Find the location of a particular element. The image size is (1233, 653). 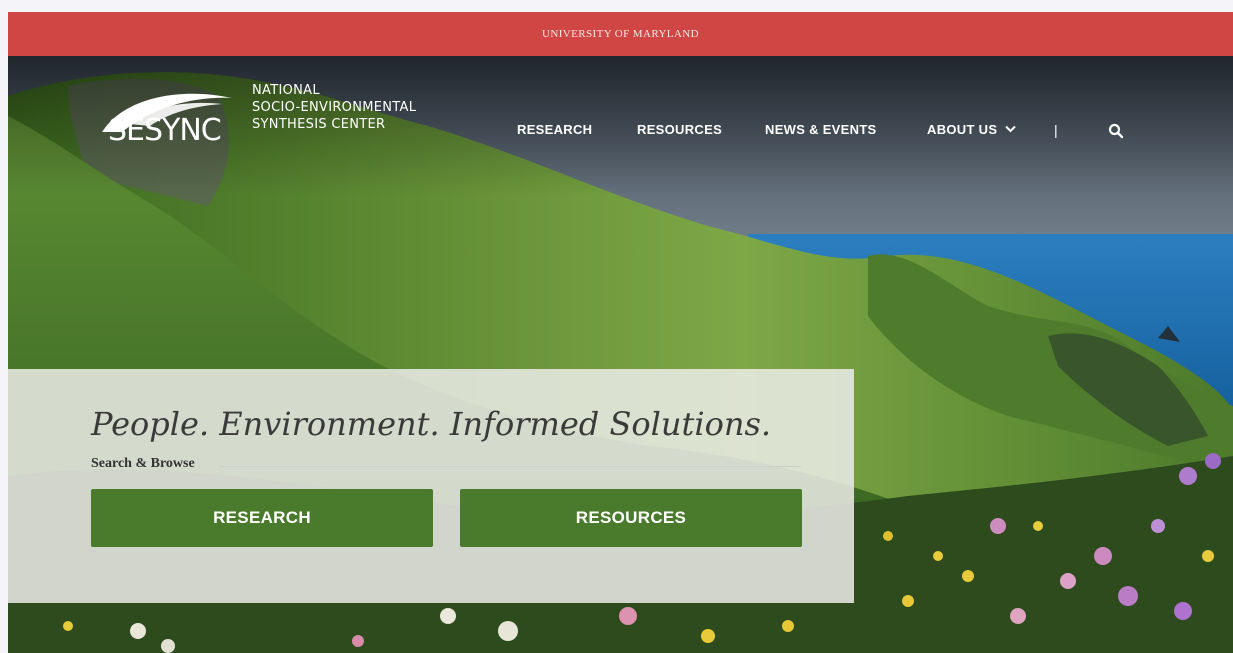

research-button: RESEARCH is located at coordinates (262, 518).